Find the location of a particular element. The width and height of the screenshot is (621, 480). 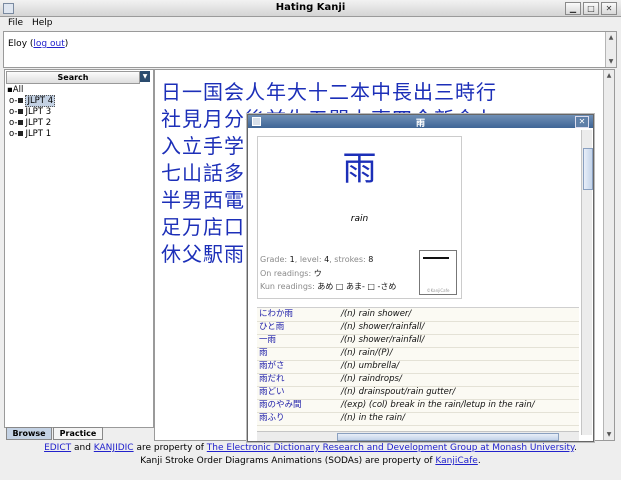

list-item: ひと雨 /(n) shower/rainfall/ is located at coordinates (418, 328).